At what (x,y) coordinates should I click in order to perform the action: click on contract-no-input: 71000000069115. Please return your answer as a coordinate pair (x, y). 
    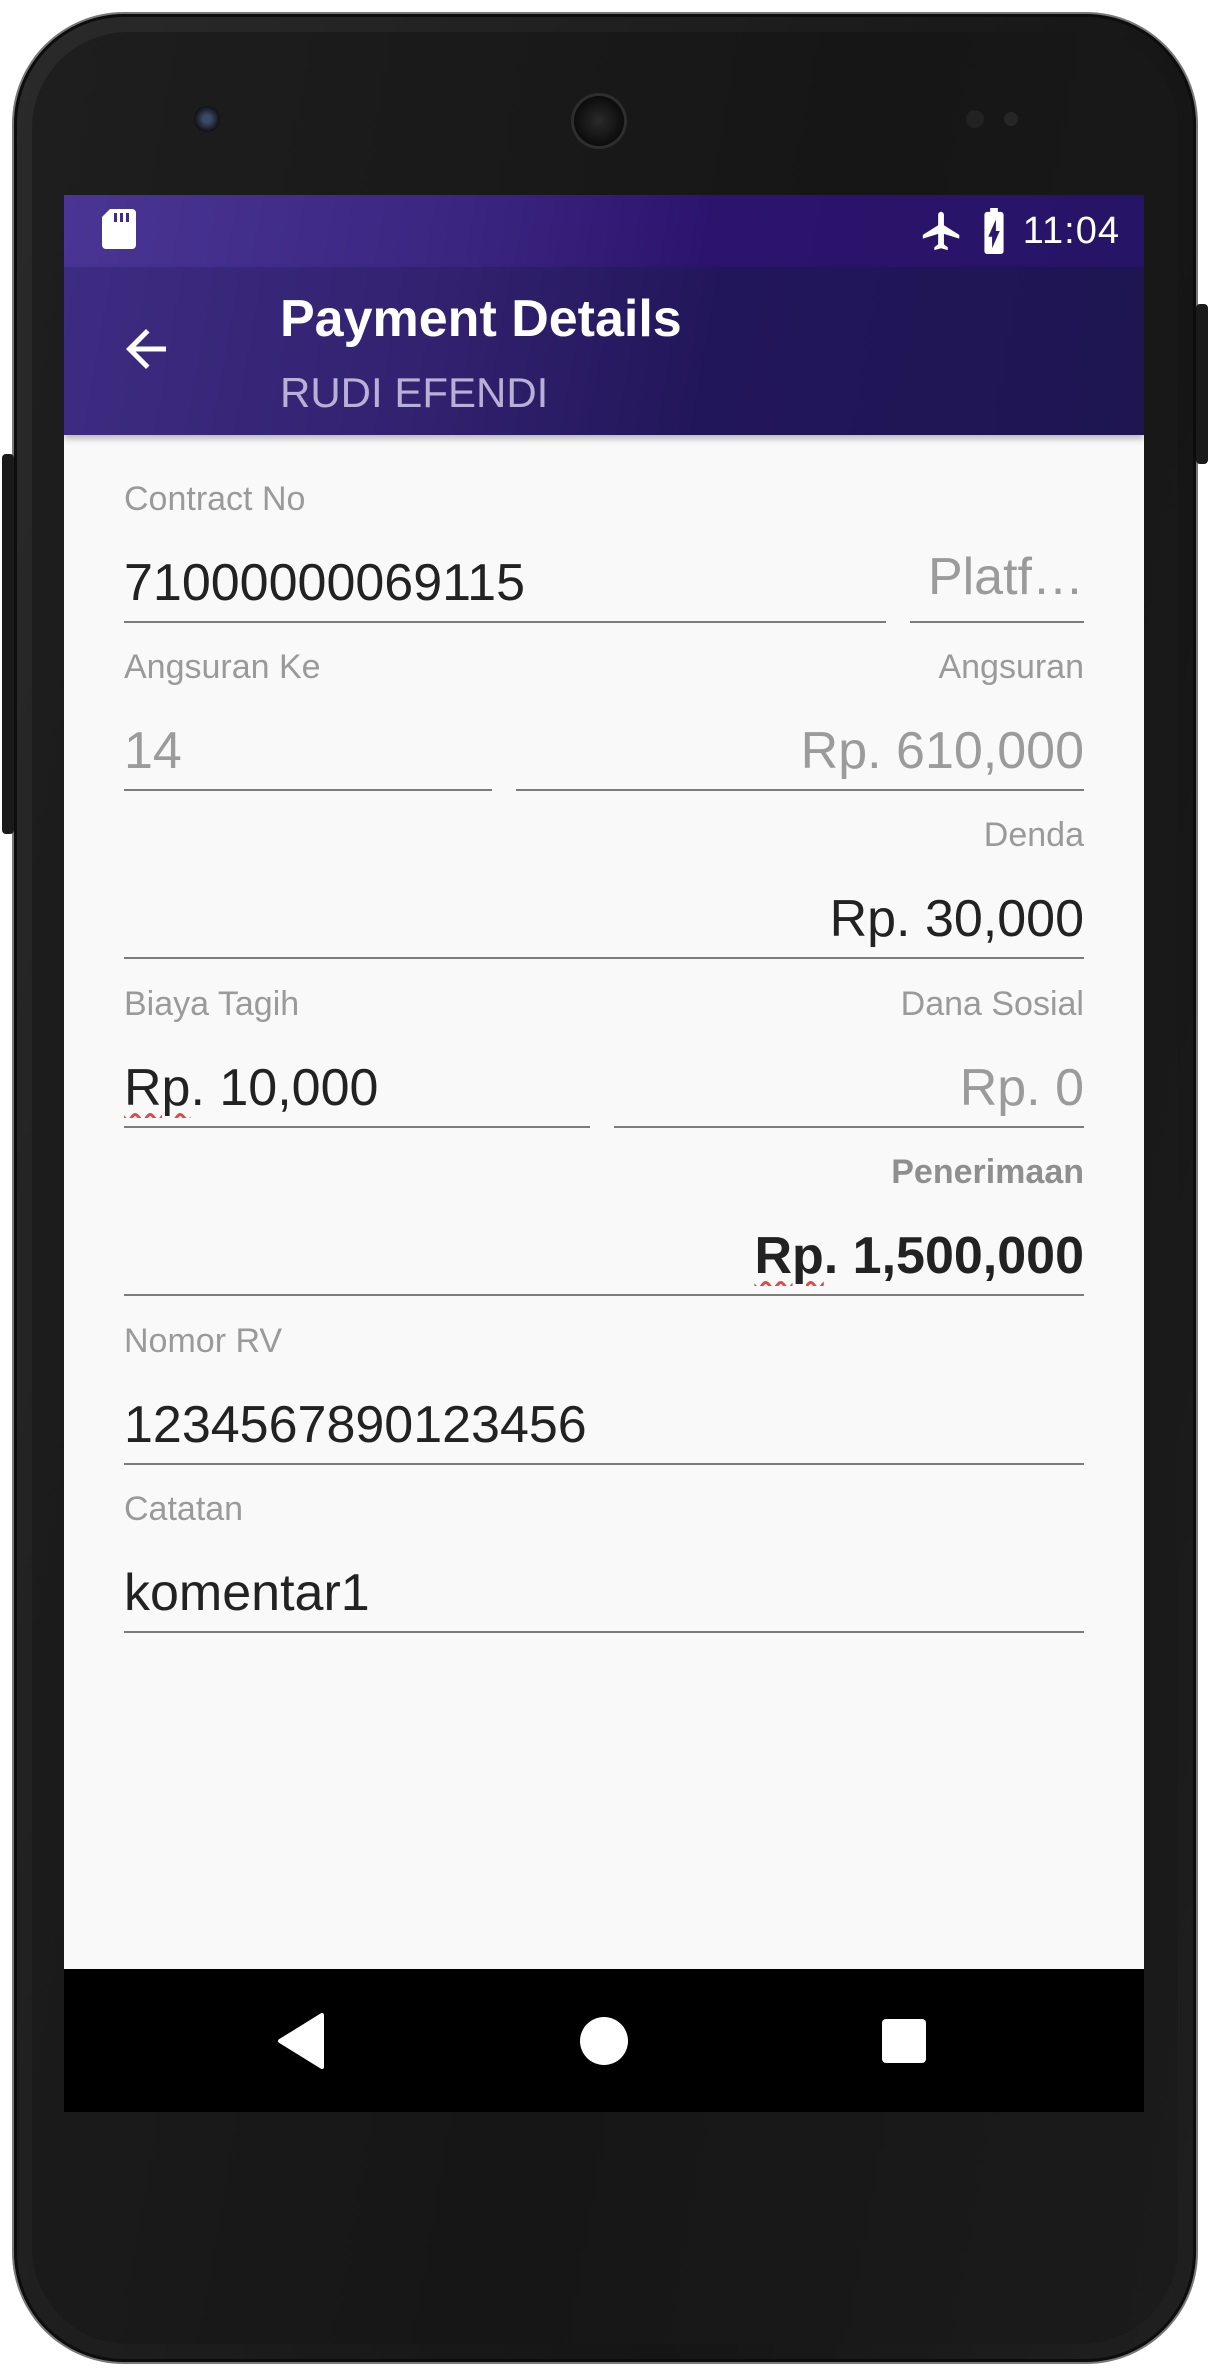
    Looking at the image, I should click on (505, 587).